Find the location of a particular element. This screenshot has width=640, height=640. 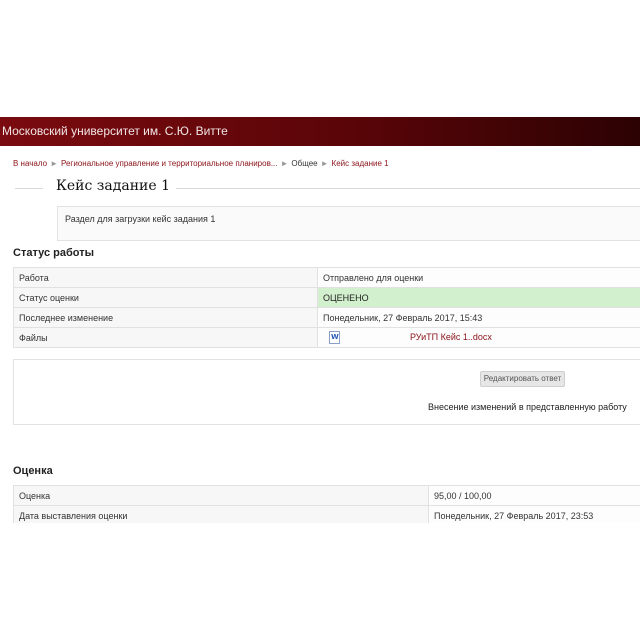

table-row: Файлы РУиТП Кейс 1..docx is located at coordinates (326, 337).